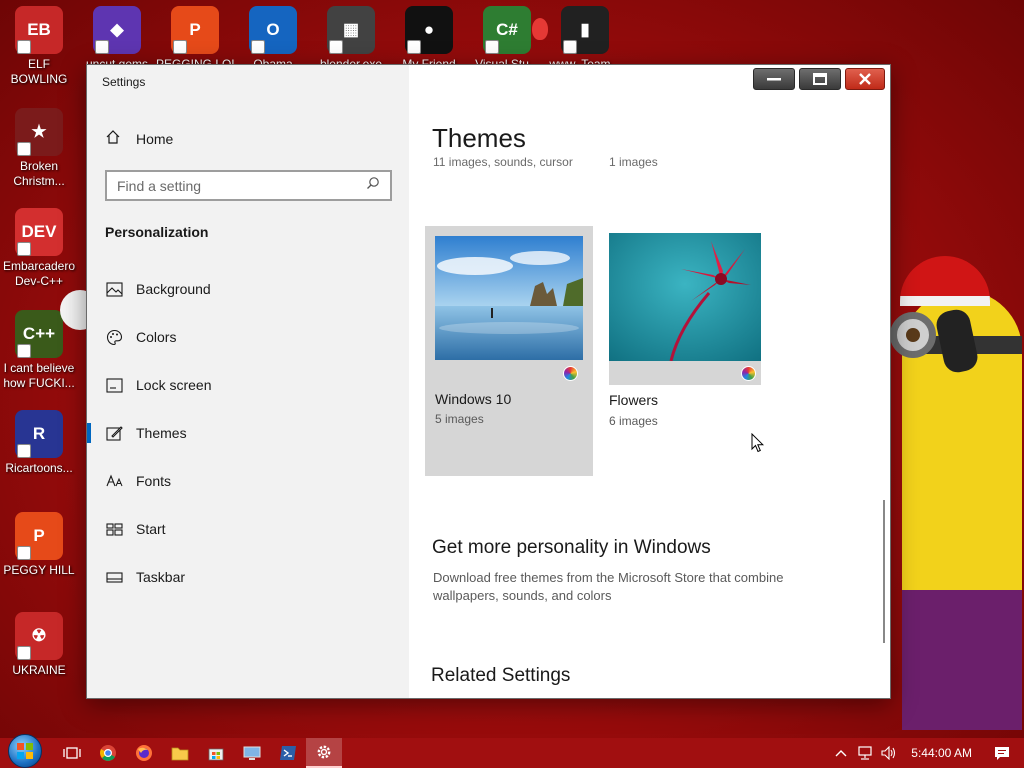  What do you see at coordinates (39, 334) in the screenshot?
I see `app-shortcut-icon: C++` at bounding box center [39, 334].